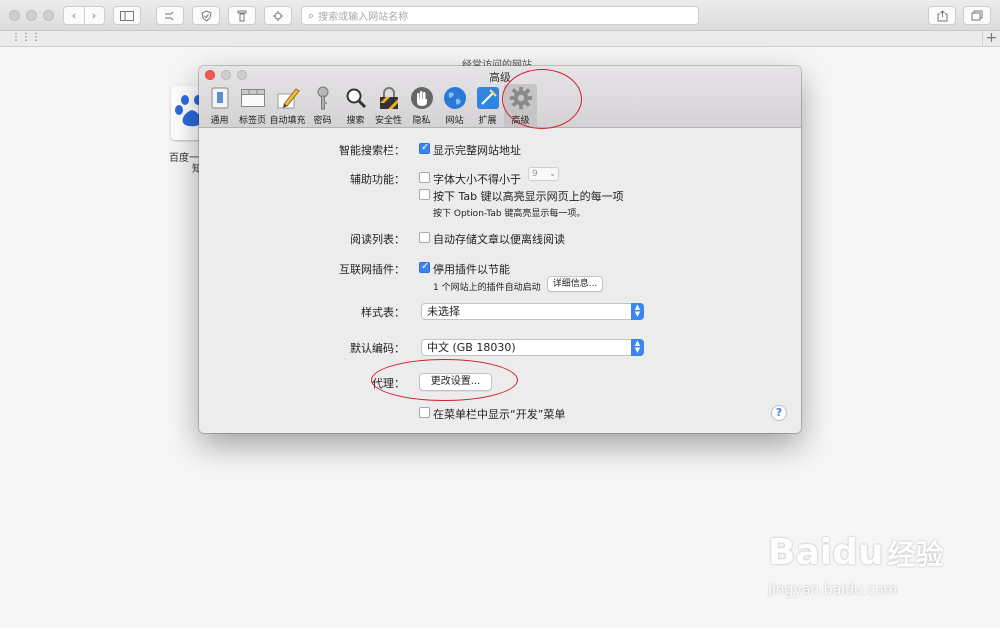 This screenshot has height=628, width=1000. Describe the element at coordinates (487, 121) in the screenshot. I see `tab-label: 扩展` at that location.